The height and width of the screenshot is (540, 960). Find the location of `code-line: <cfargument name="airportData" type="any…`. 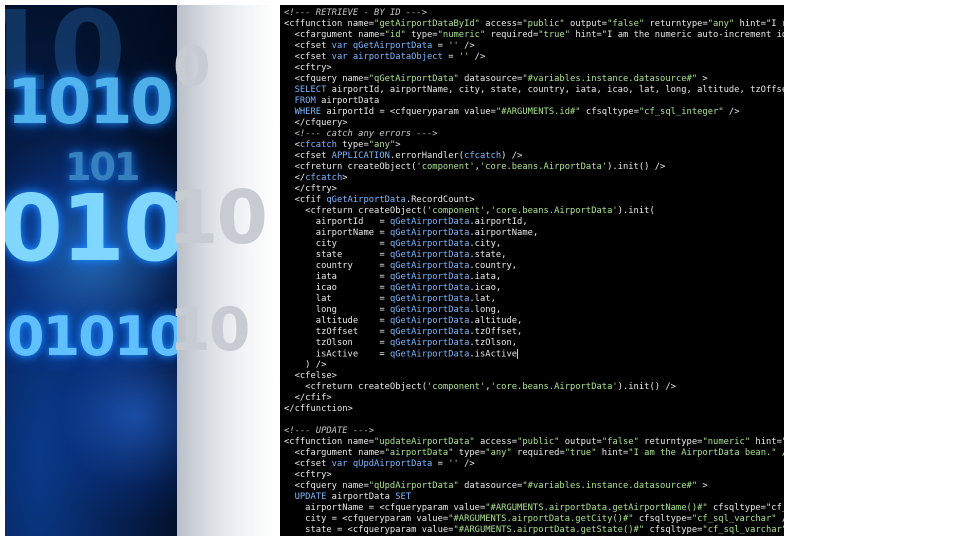

code-line: <cfargument name="airportData" type="any… is located at coordinates (534, 453).